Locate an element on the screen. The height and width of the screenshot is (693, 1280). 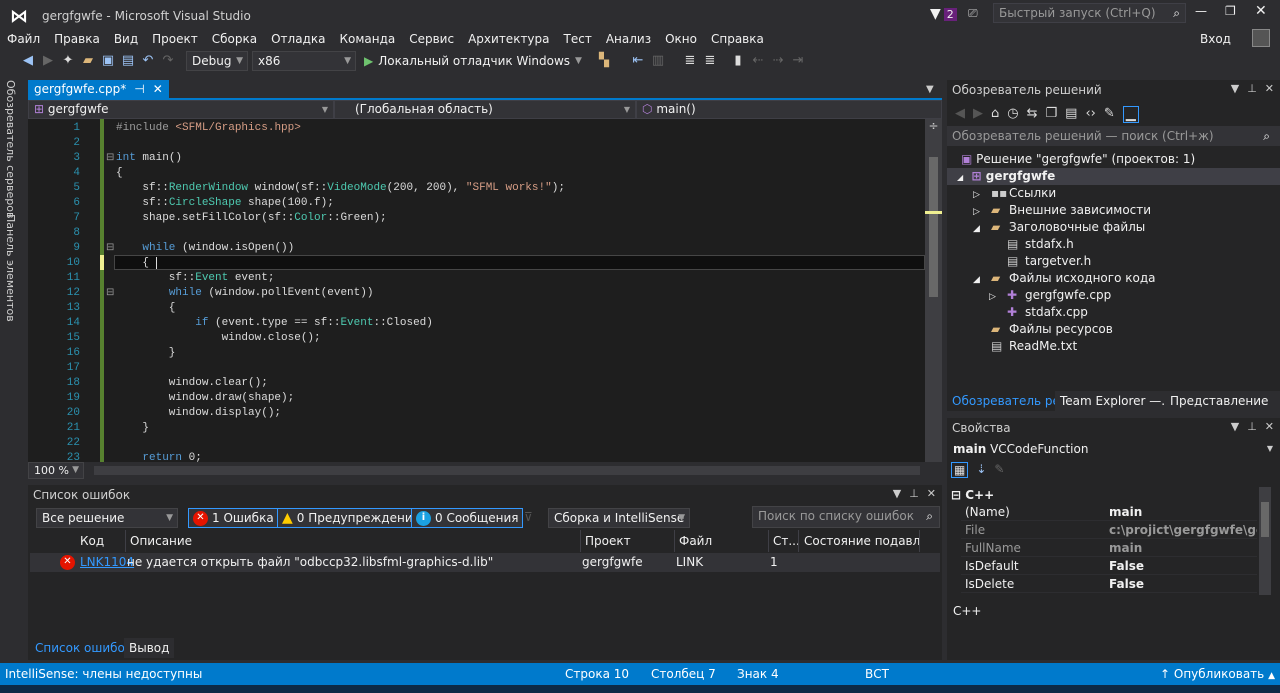
category-cpp: ⊟ C++ is located at coordinates (972, 495).